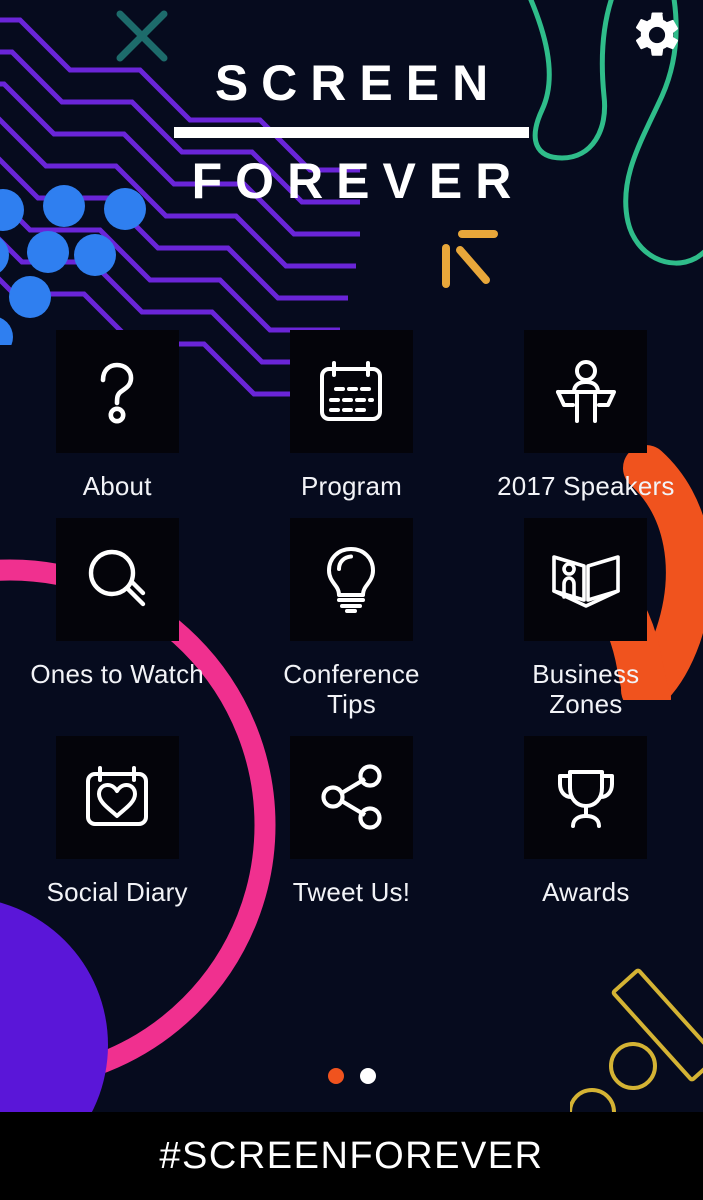 This screenshot has width=703, height=1200. What do you see at coordinates (586, 486) in the screenshot?
I see `menu-item-label: 2017 Speakers` at bounding box center [586, 486].